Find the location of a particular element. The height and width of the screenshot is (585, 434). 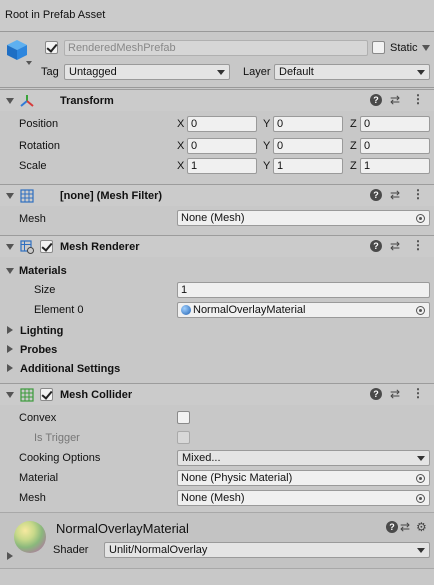

transform-icon is located at coordinates (27, 101).